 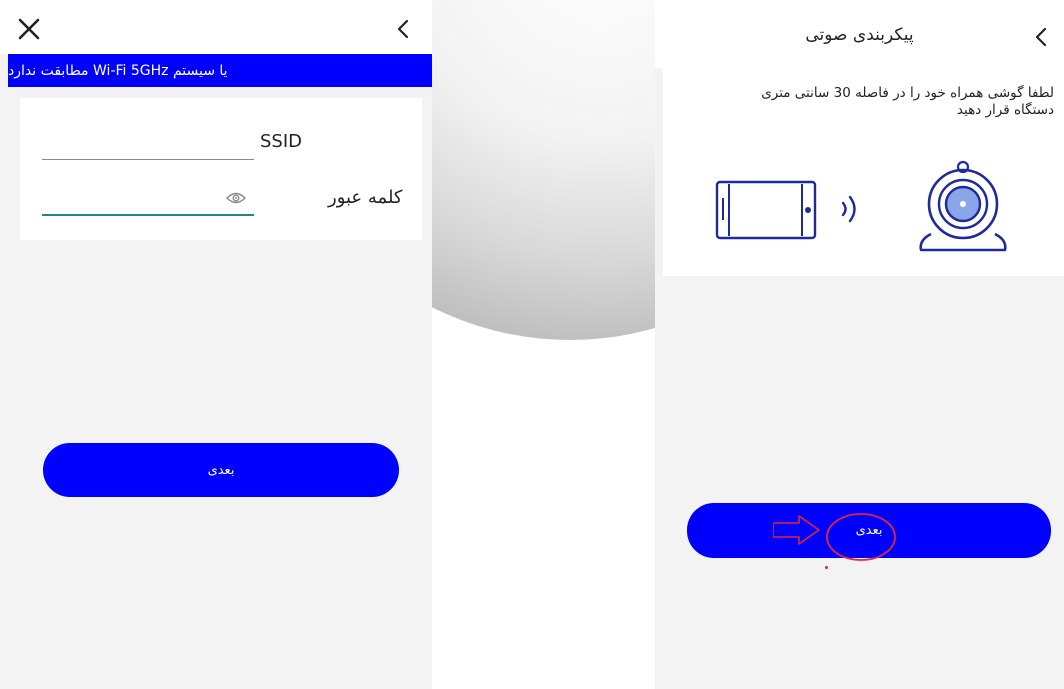 I want to click on password-label: کلمه عبور, so click(x=365, y=197).